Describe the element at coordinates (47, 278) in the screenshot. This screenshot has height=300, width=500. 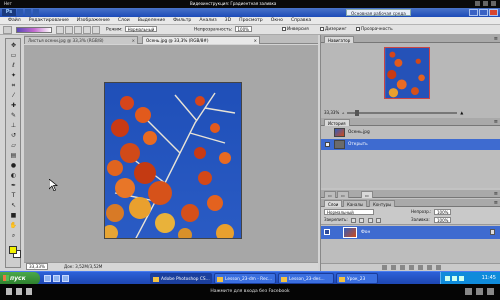
I see `show-desktop-icon` at that location.